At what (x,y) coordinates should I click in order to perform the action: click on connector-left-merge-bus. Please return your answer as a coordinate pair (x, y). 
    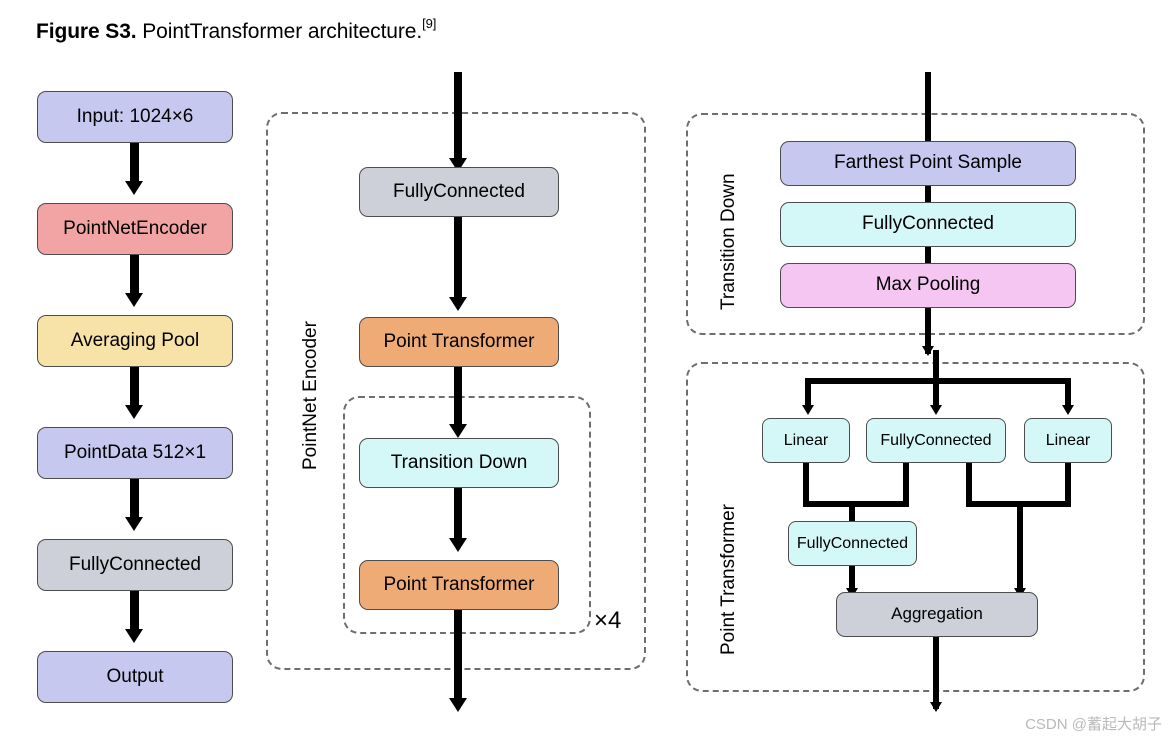
    Looking at the image, I should click on (856, 504).